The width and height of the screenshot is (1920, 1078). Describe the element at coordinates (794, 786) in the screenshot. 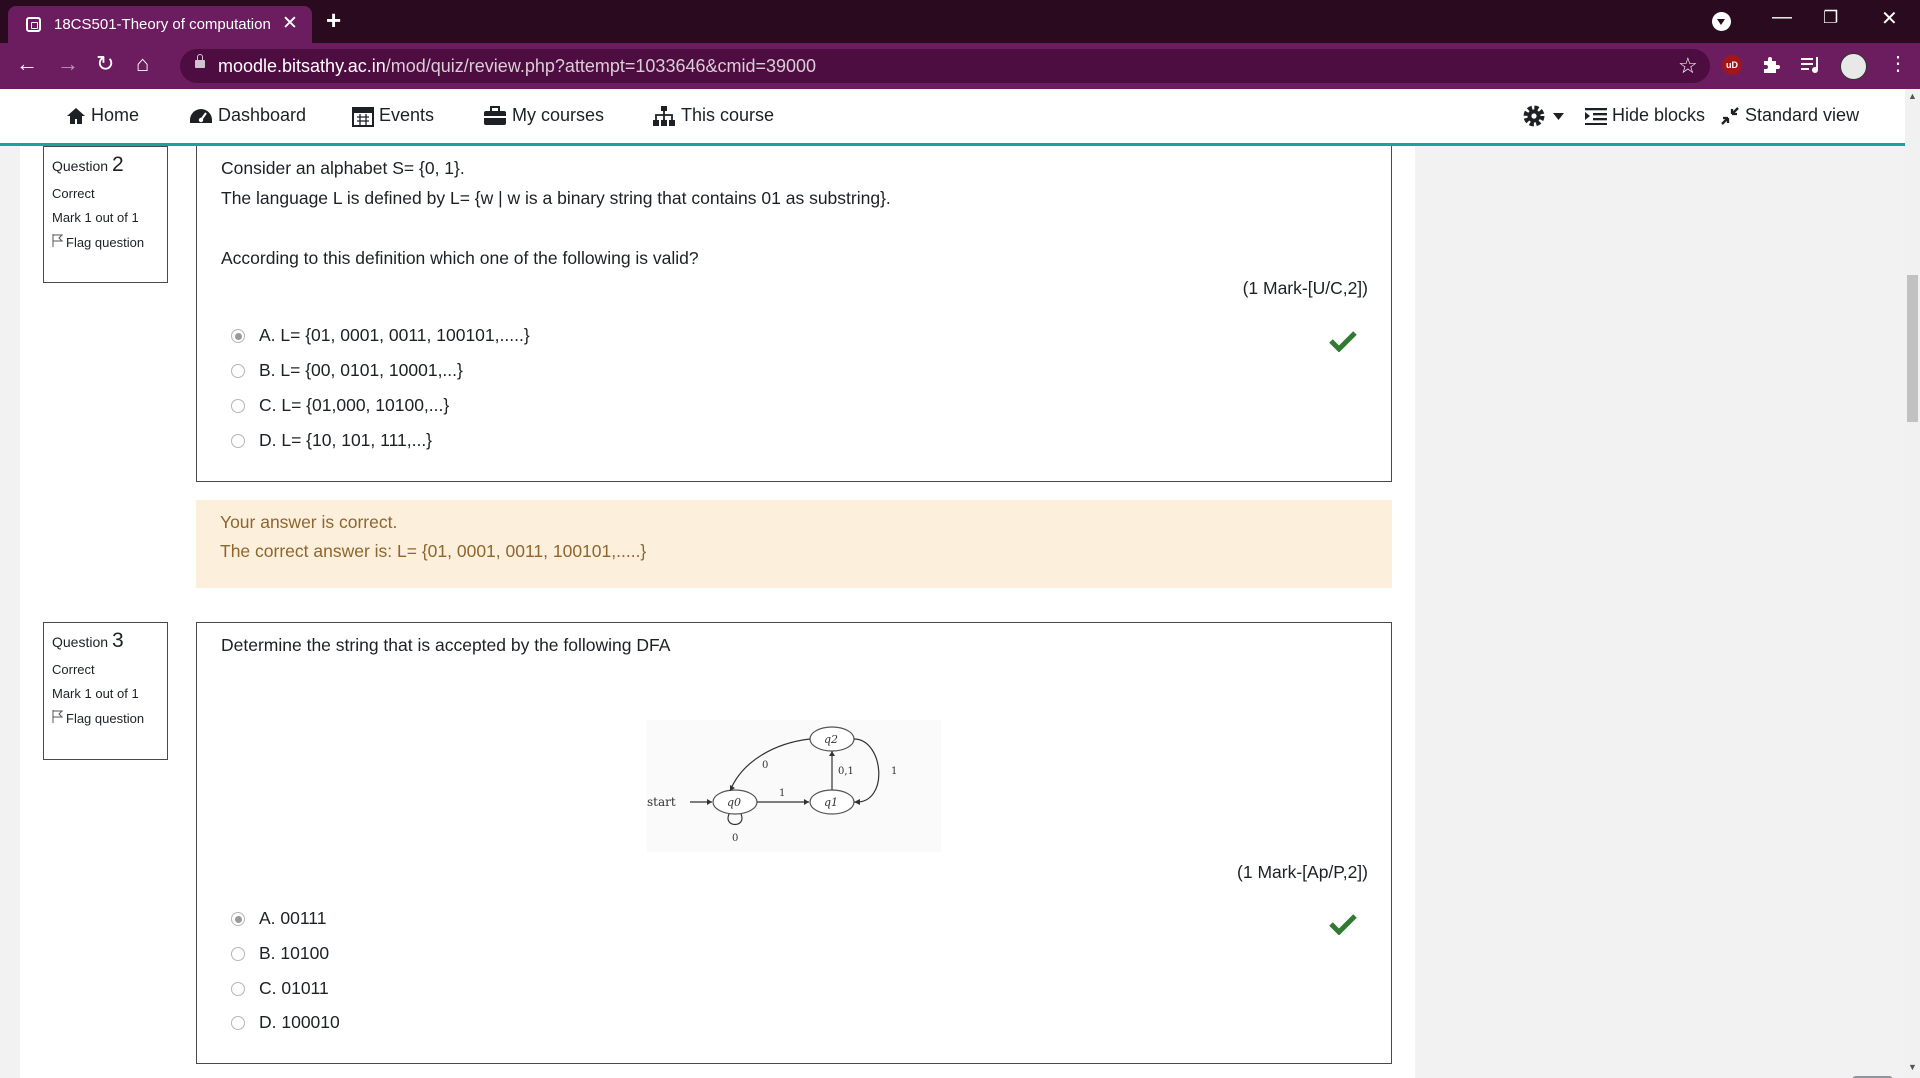

I see `dfa-diagram: start q0 0 1 q1 q2 0,1 0 1` at that location.